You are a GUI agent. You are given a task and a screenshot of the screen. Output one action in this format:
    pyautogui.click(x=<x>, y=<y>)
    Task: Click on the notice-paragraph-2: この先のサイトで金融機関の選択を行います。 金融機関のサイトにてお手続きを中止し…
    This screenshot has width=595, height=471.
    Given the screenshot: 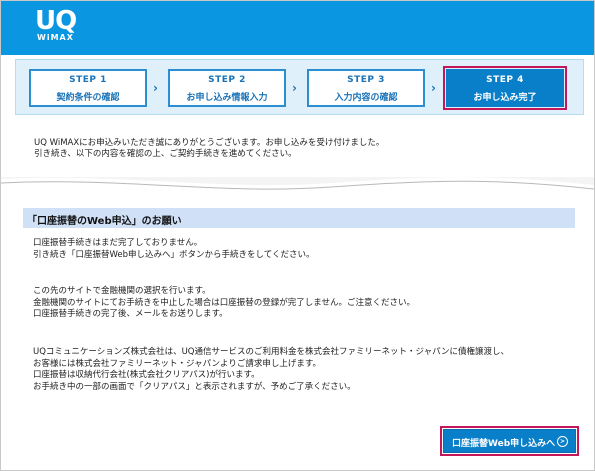 What is the action you would take?
    pyautogui.click(x=224, y=302)
    